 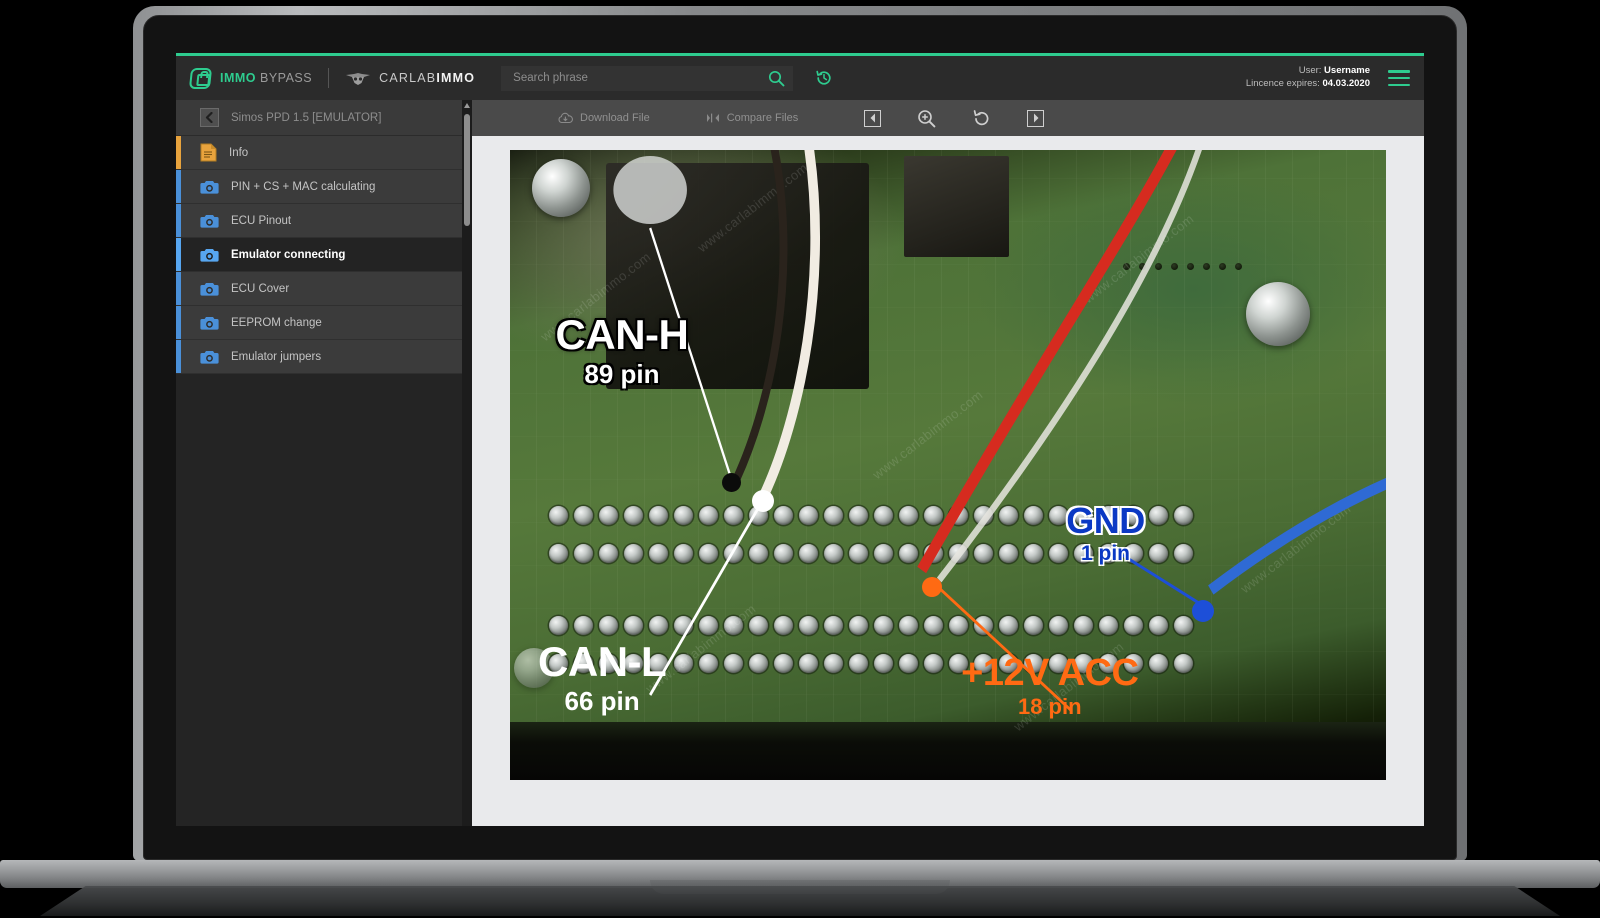 What do you see at coordinates (467, 170) in the screenshot?
I see `scrollbar-thumb` at bounding box center [467, 170].